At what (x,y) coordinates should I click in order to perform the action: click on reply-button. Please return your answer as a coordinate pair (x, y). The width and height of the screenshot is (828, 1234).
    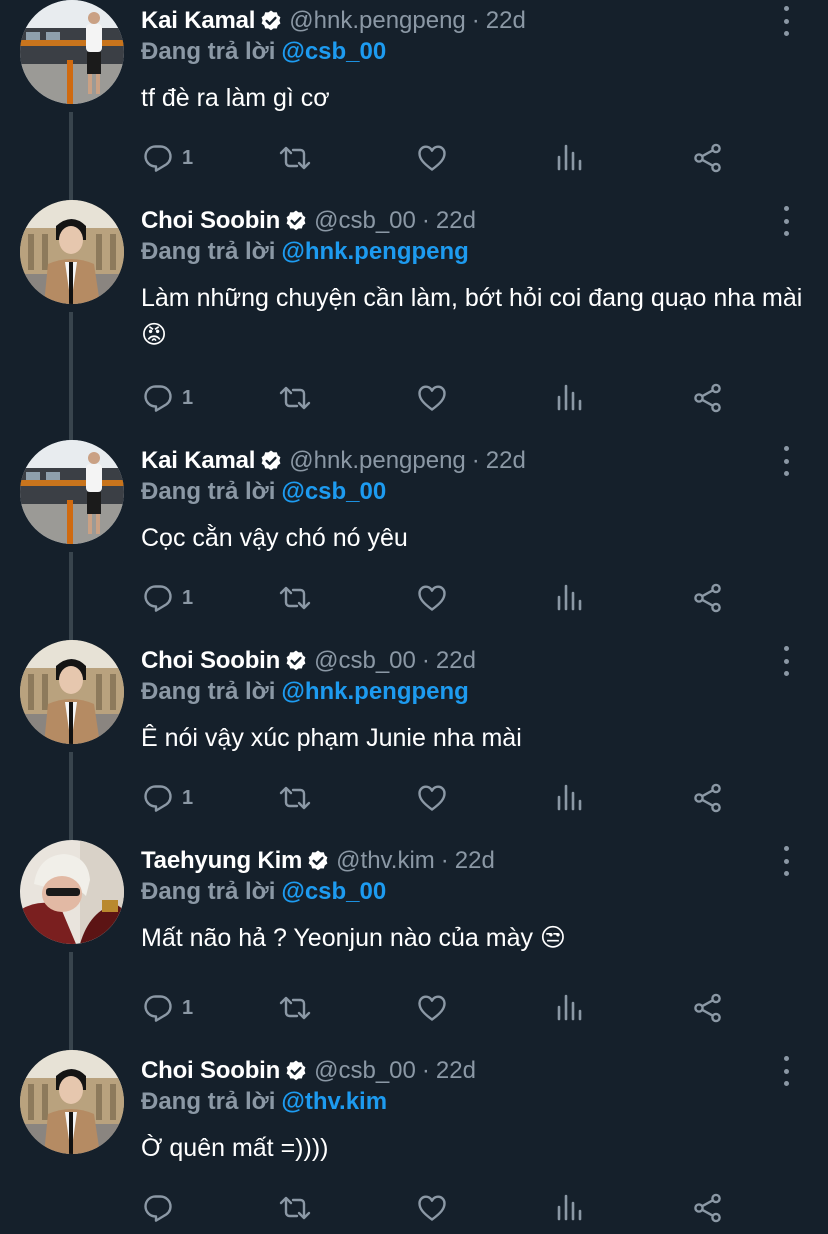
    Looking at the image, I should click on (162, 1208).